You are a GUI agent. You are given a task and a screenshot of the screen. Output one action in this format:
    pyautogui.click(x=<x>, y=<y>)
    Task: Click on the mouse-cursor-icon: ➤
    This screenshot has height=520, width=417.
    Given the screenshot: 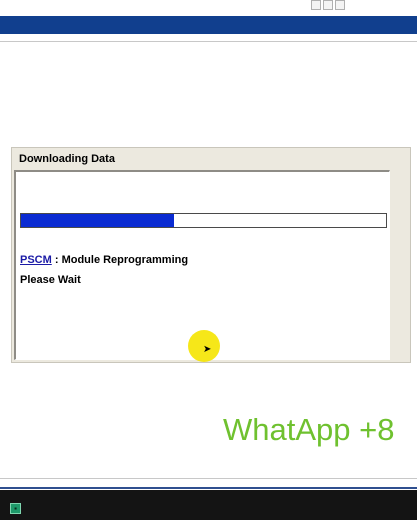 What is the action you would take?
    pyautogui.click(x=207, y=349)
    